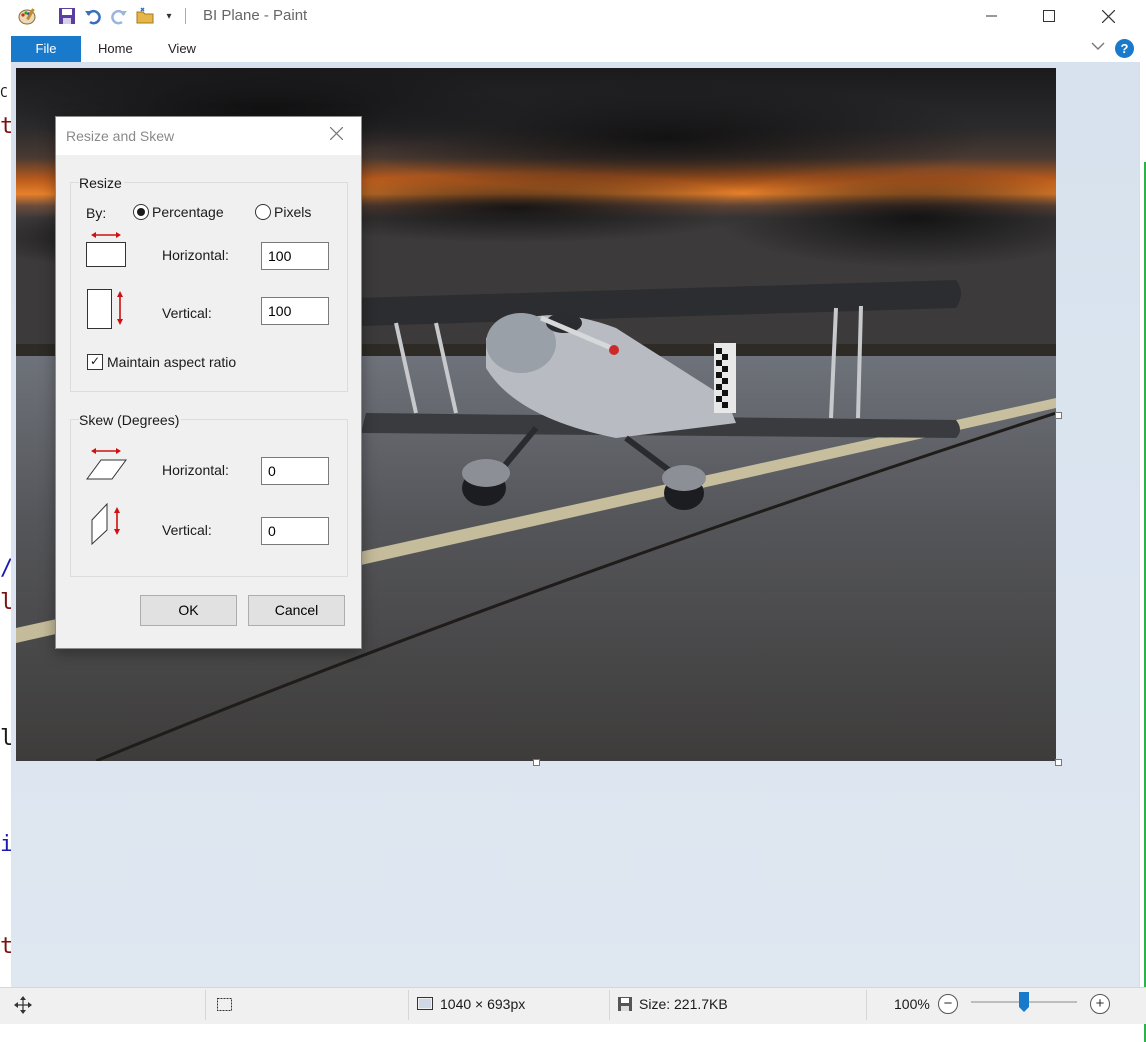 This screenshot has height=1042, width=1146. Describe the element at coordinates (187, 530) in the screenshot. I see `skew-vertical-label: Vertical:` at that location.